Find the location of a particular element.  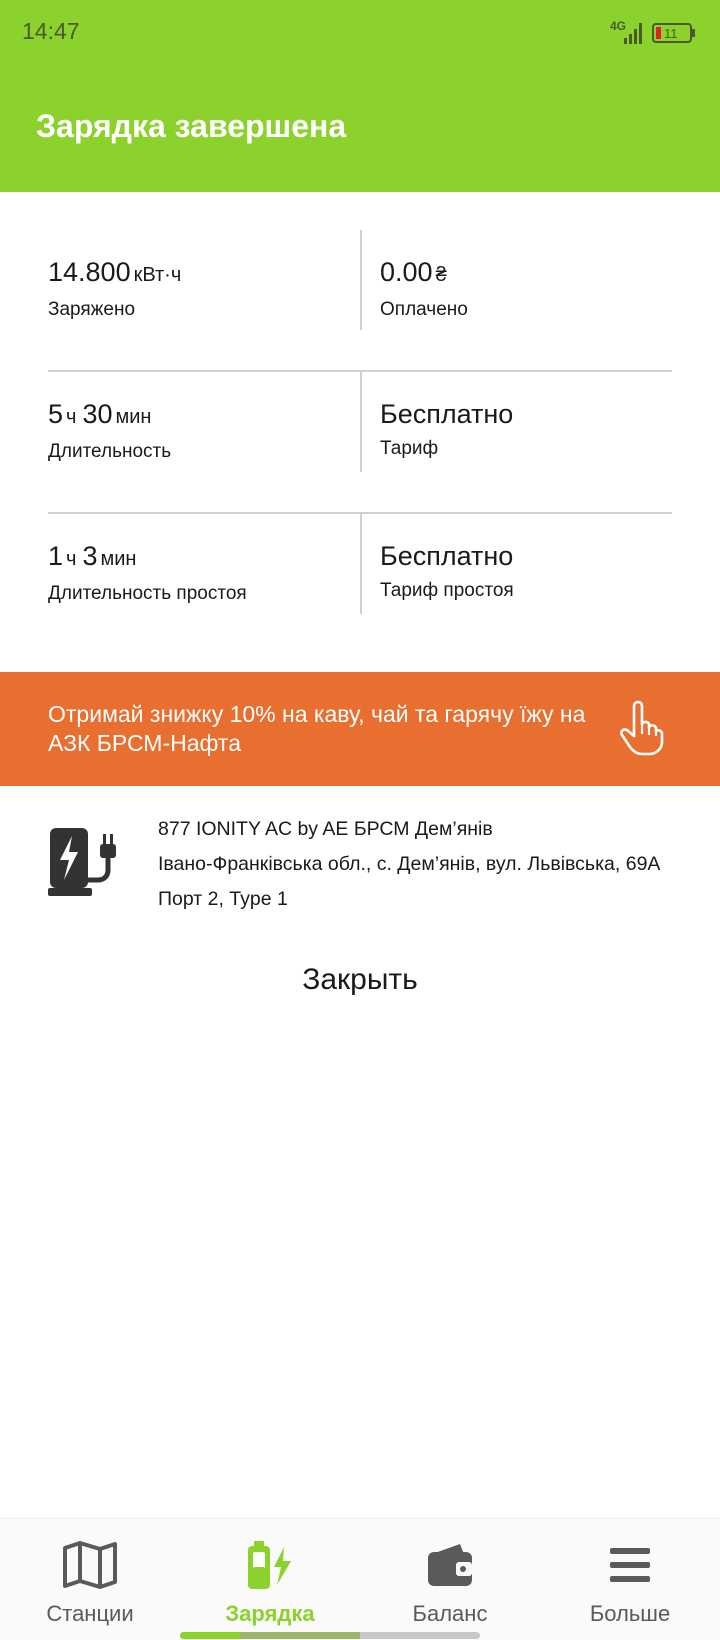

nav-item-stations: Станции is located at coordinates (90, 1579).